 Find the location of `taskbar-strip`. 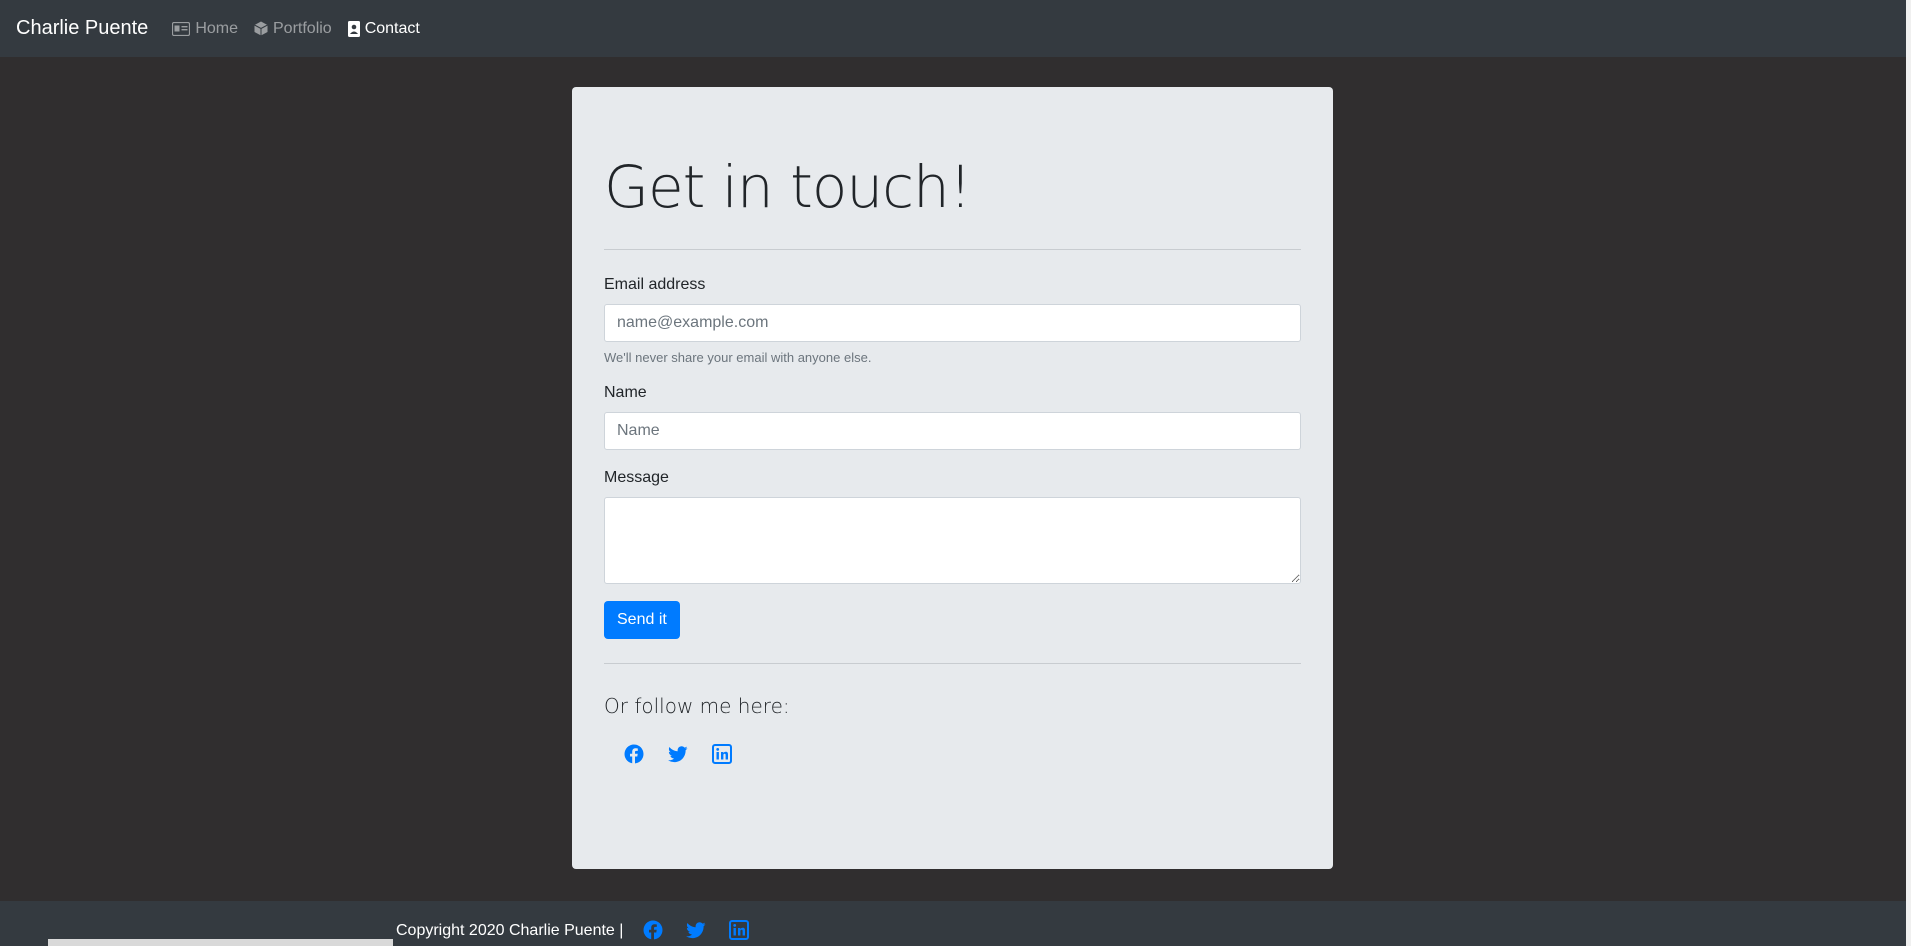

taskbar-strip is located at coordinates (220, 942).